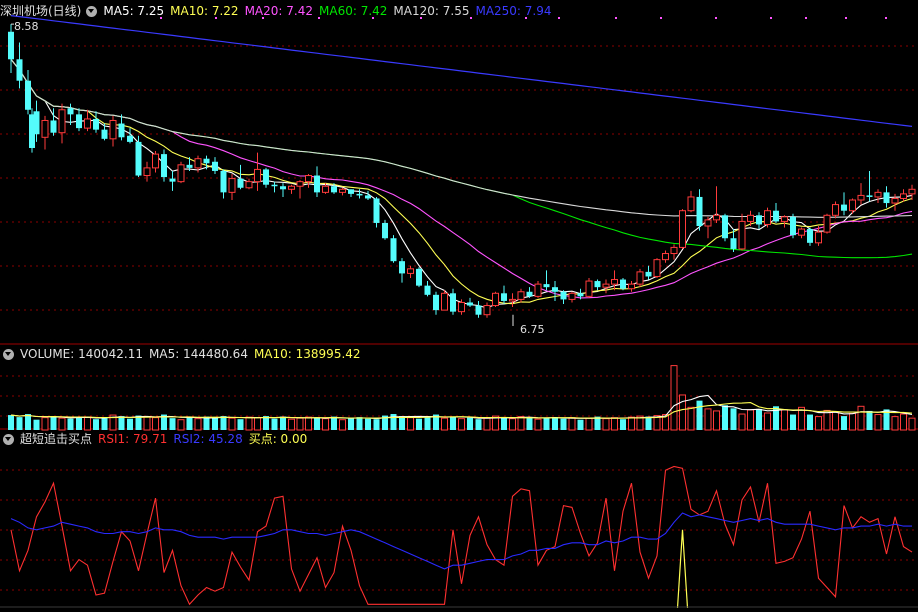 The width and height of the screenshot is (918, 612). Describe the element at coordinates (204, 11) in the screenshot. I see `ma10-value: MA10: 7.22` at that location.